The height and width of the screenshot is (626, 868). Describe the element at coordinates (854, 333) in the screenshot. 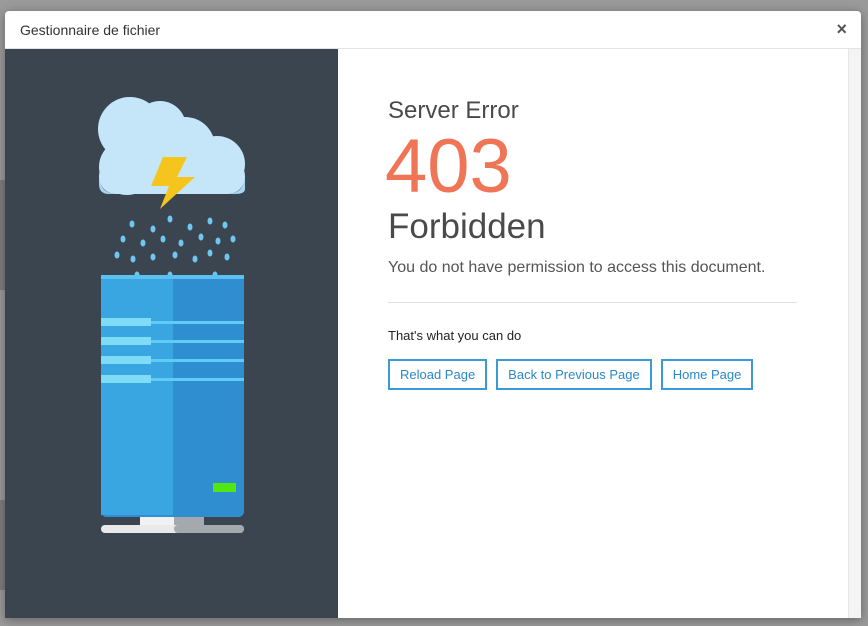

I see `scrollbar` at that location.